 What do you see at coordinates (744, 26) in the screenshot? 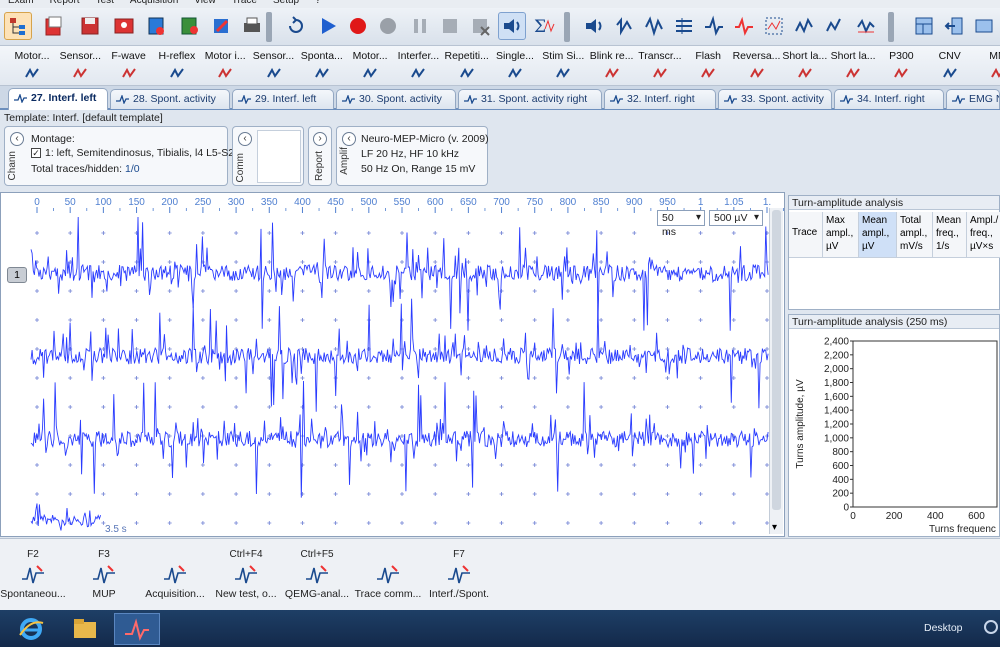
I see `markers-icon` at bounding box center [744, 26].